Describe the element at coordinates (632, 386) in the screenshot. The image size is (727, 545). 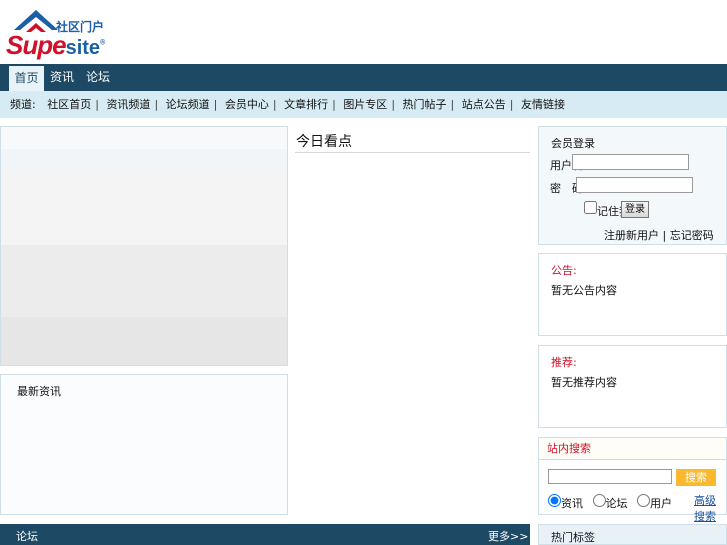
I see `recommend-panel: 推荐: 暂无推荐内容` at that location.